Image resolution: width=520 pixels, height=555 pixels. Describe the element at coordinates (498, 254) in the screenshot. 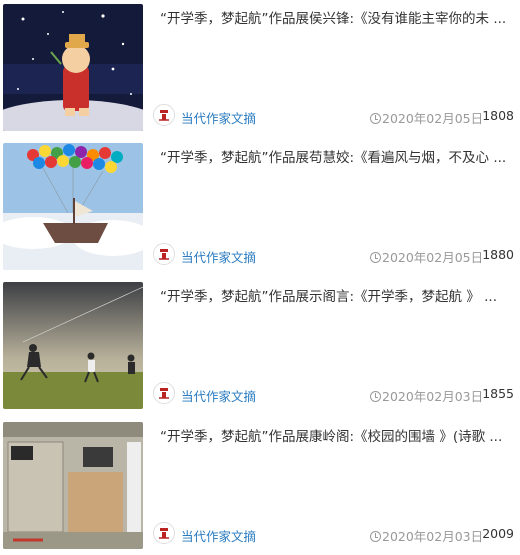

I see `view-count: 1880` at that location.